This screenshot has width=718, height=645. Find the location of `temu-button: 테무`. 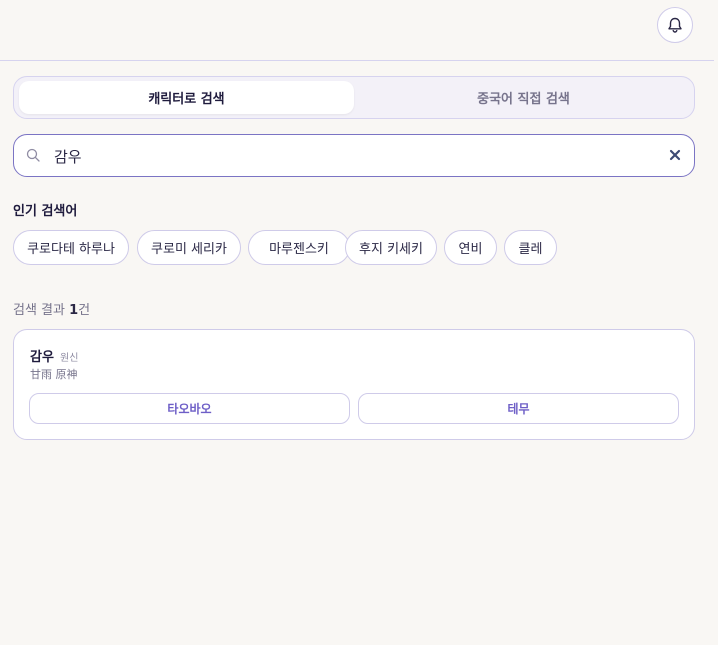

temu-button: 테무 is located at coordinates (518, 408).